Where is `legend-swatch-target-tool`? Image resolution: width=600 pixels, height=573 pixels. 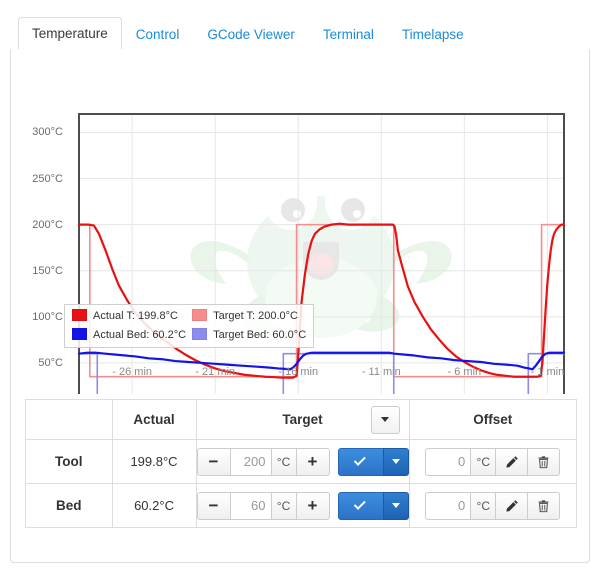
legend-swatch-target-tool is located at coordinates (199, 316).